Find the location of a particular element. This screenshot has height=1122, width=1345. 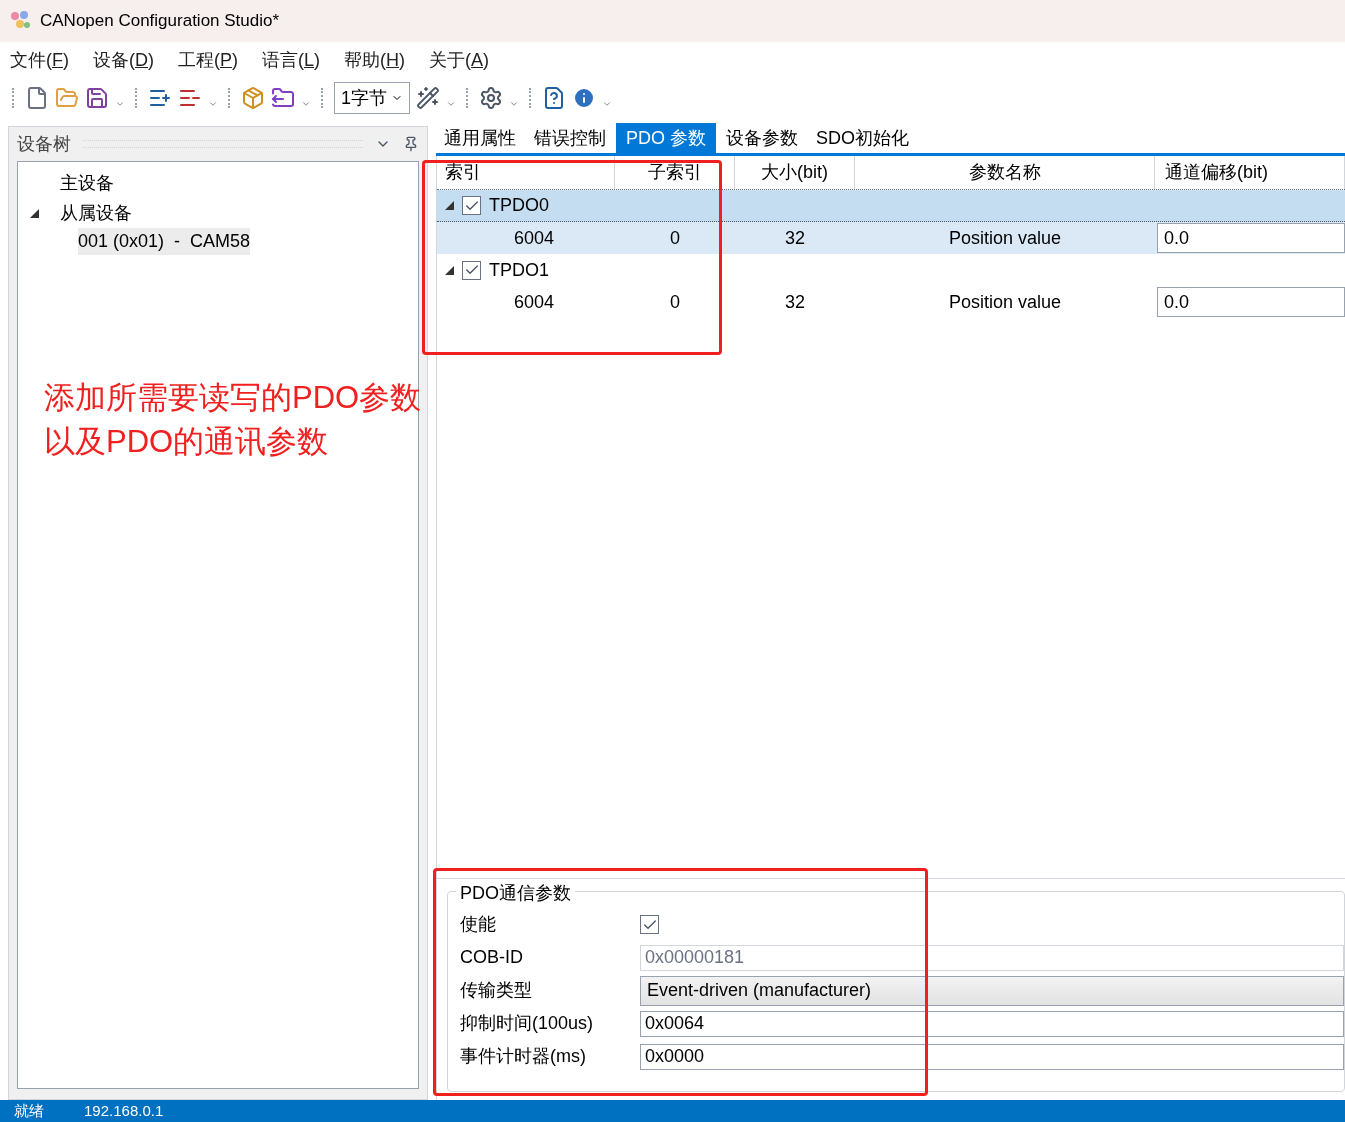

column-header: 通道偏移(bit) is located at coordinates (1250, 172).